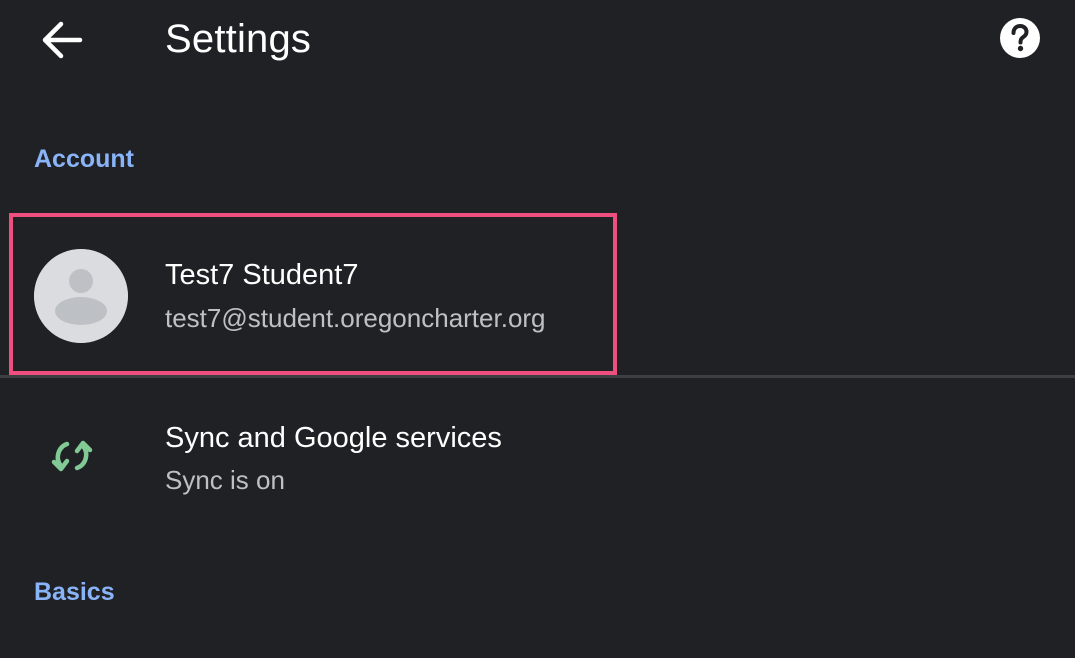 This screenshot has height=658, width=1075. I want to click on top-app-bar: Settings, so click(537, 40).